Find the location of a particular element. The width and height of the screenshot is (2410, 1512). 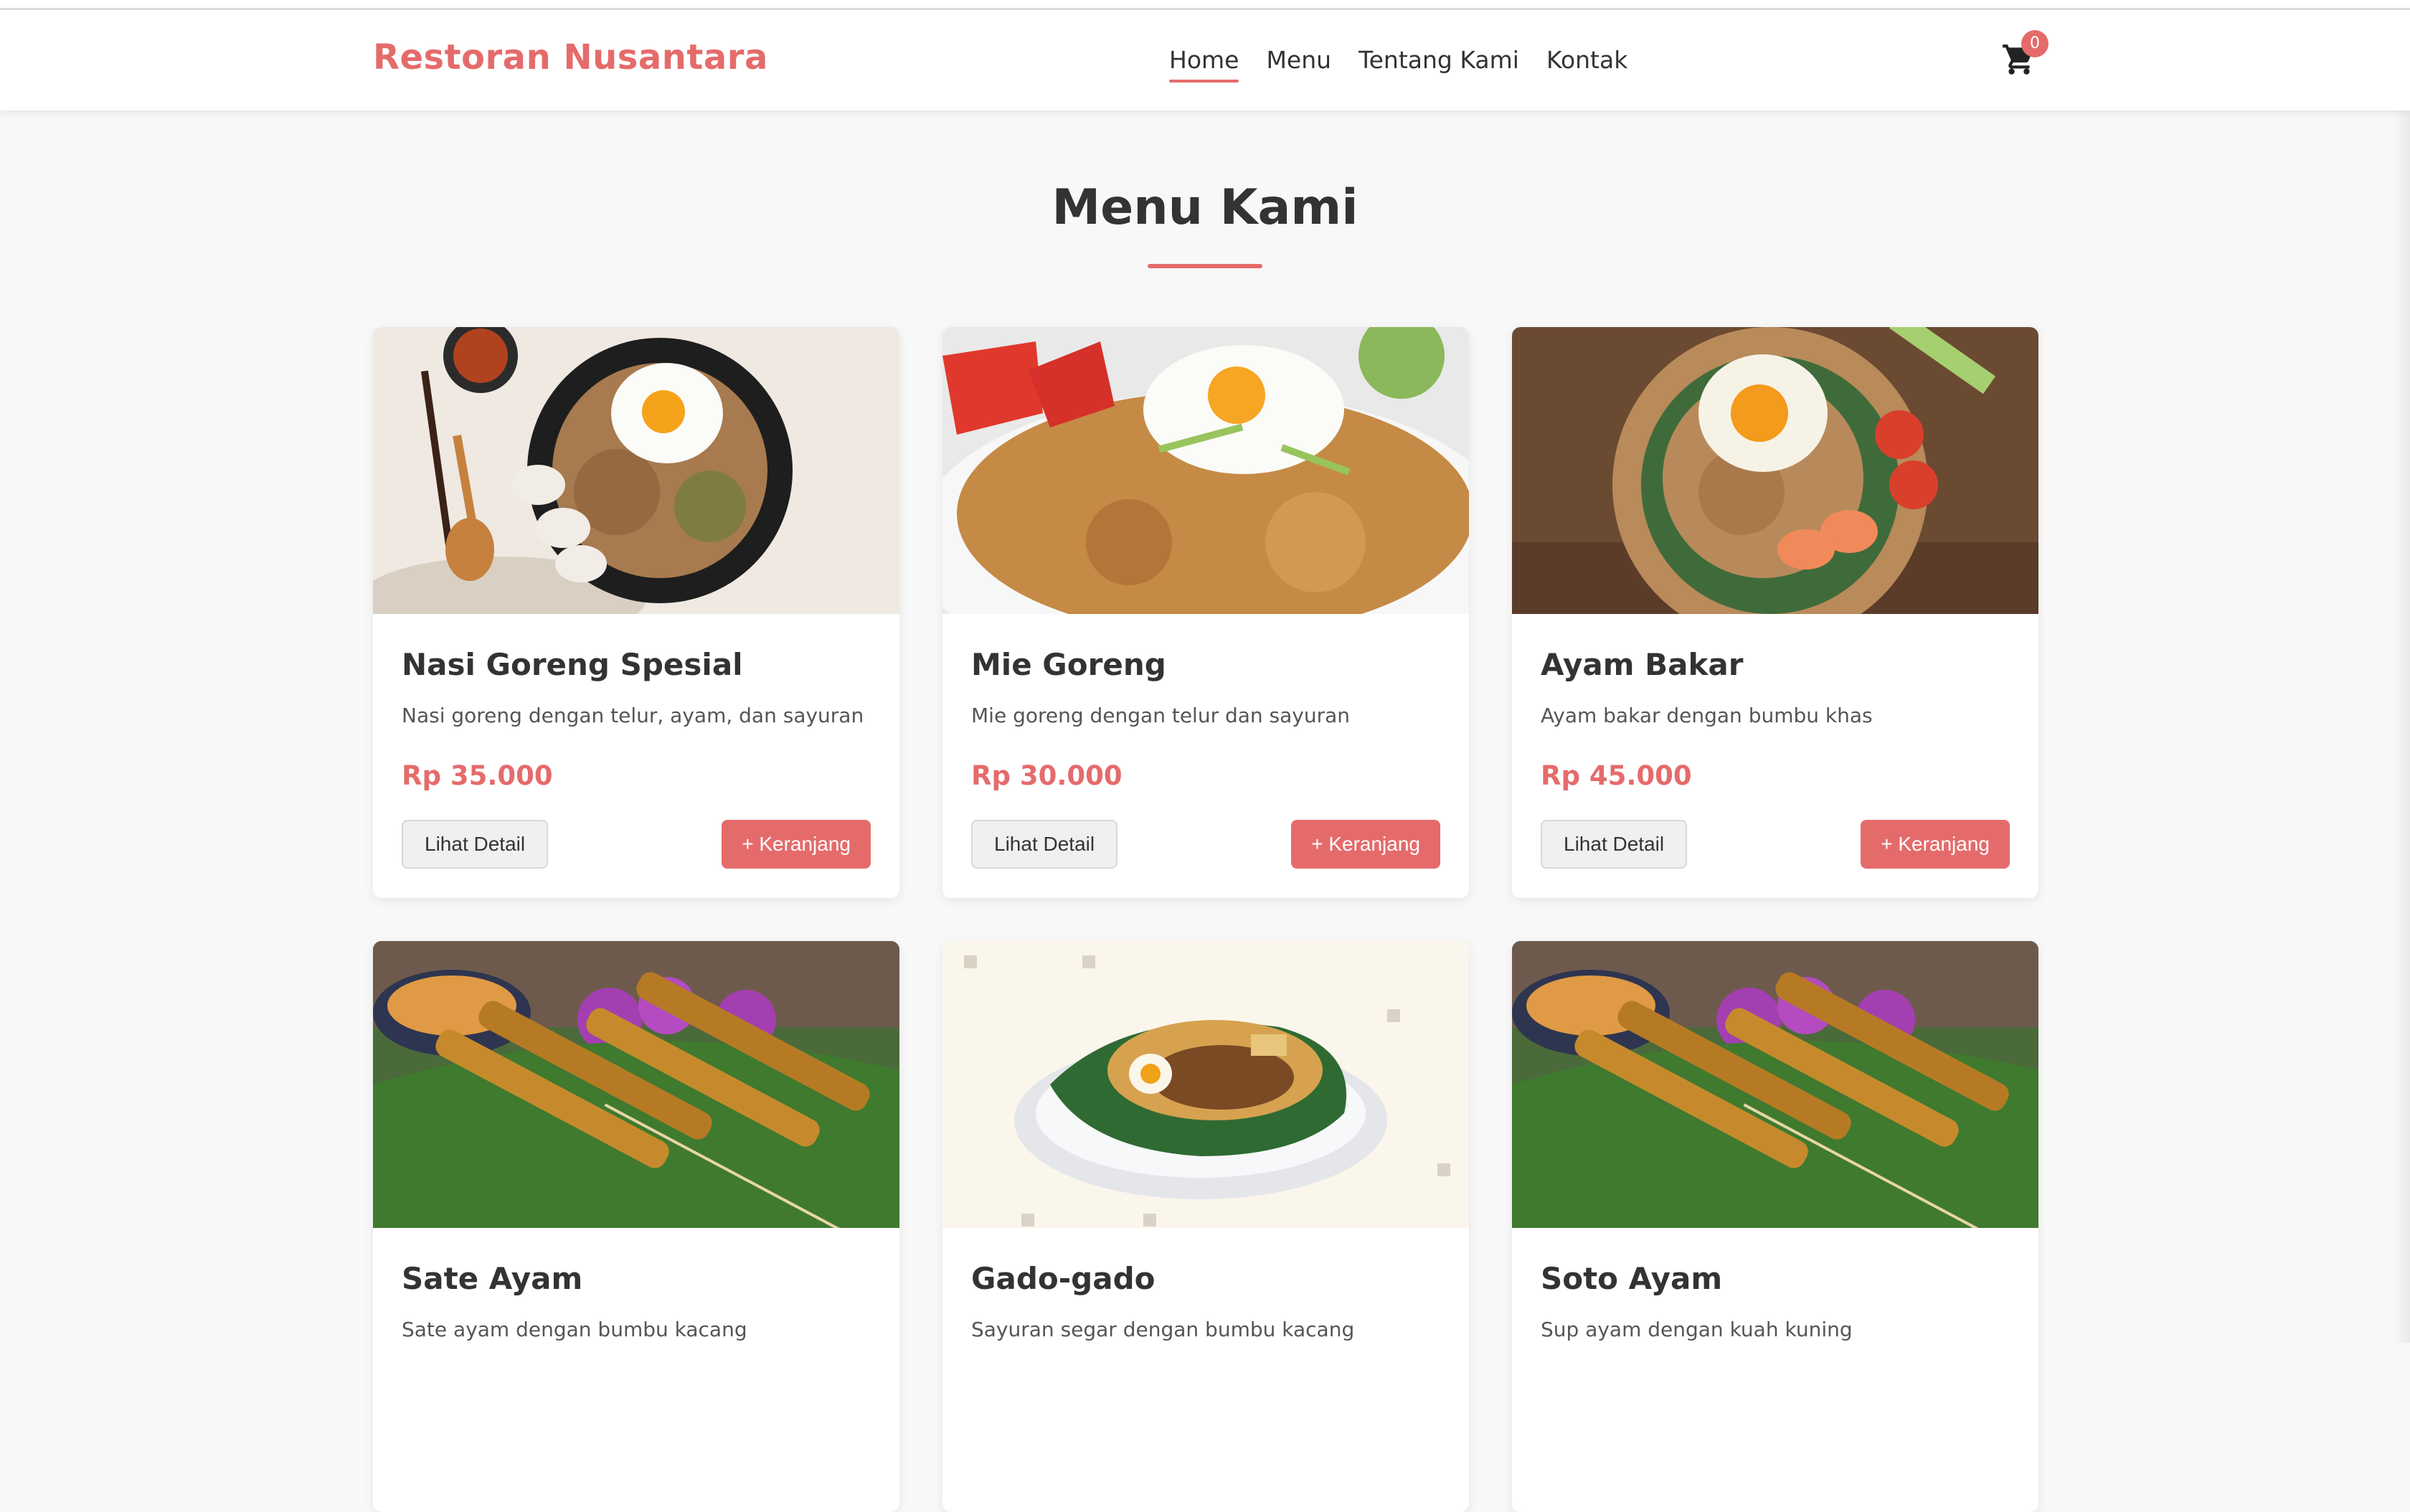

menu-item-price: Rp 45.000 is located at coordinates (1616, 775).